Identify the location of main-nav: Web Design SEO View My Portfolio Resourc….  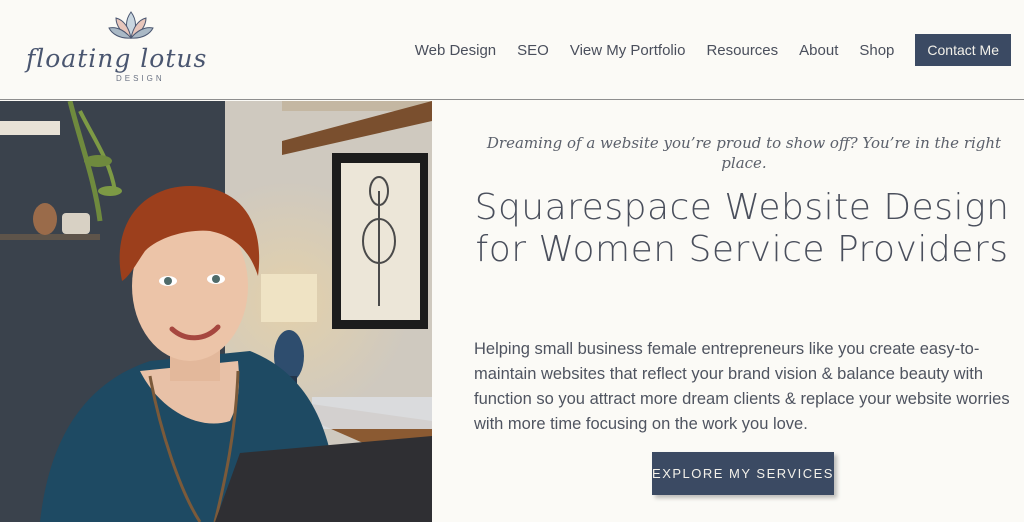
(713, 50).